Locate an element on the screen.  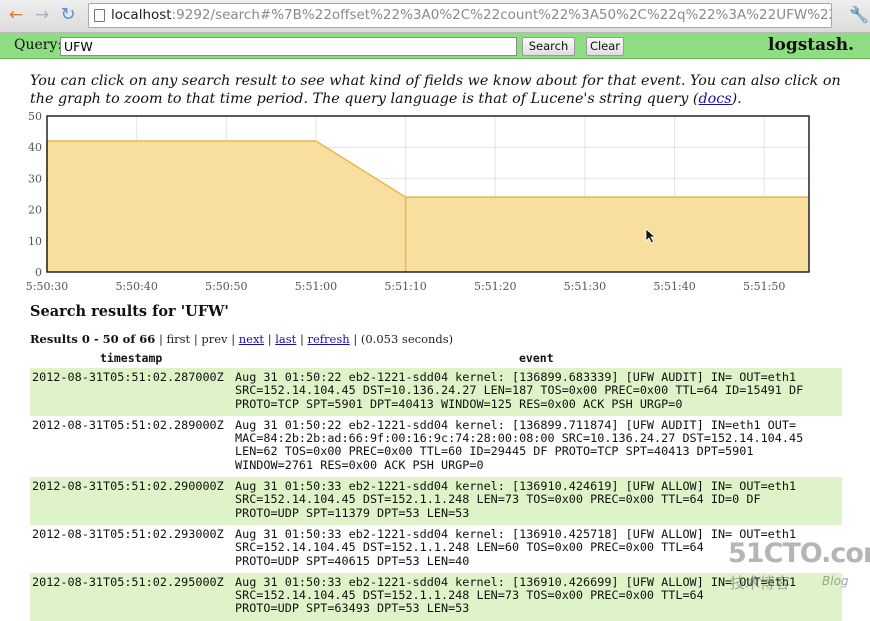
event-header: event is located at coordinates (536, 358).